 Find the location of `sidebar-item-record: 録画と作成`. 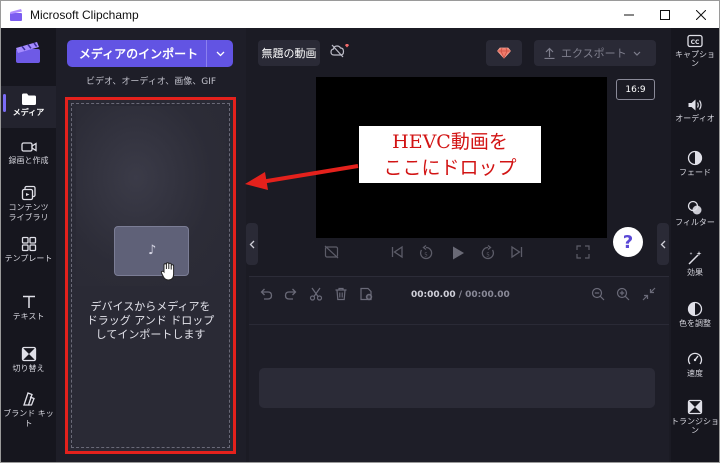

sidebar-item-record: 録画と作成 is located at coordinates (28, 153).